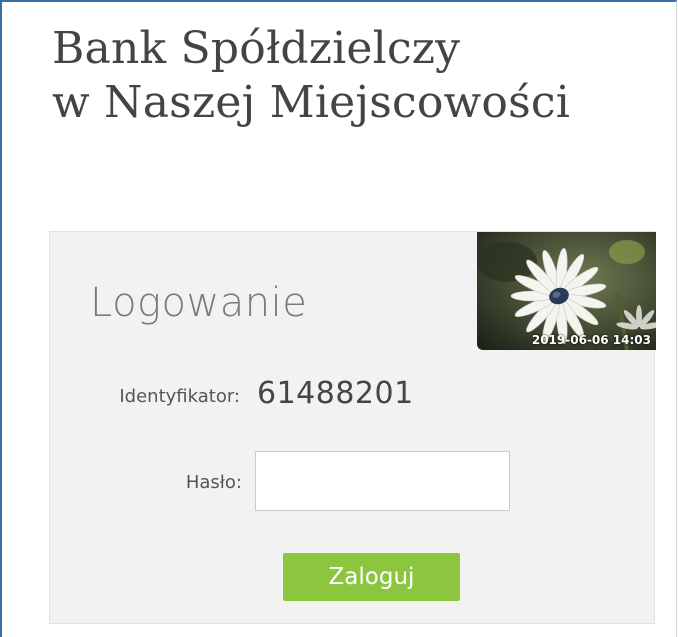 The image size is (678, 637). I want to click on bank-title: Bank Spółdzielczy w Naszej Miejscowości, so click(311, 76).